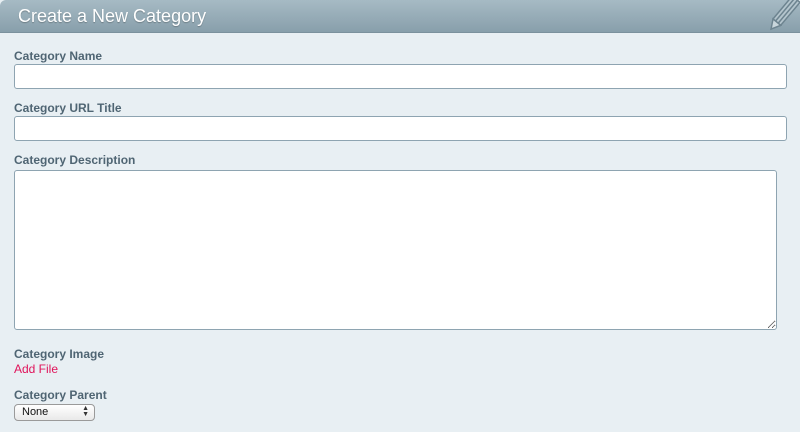 Image resolution: width=800 pixels, height=432 pixels. Describe the element at coordinates (85, 411) in the screenshot. I see `select-arrows-icon: ▲ ▼` at that location.